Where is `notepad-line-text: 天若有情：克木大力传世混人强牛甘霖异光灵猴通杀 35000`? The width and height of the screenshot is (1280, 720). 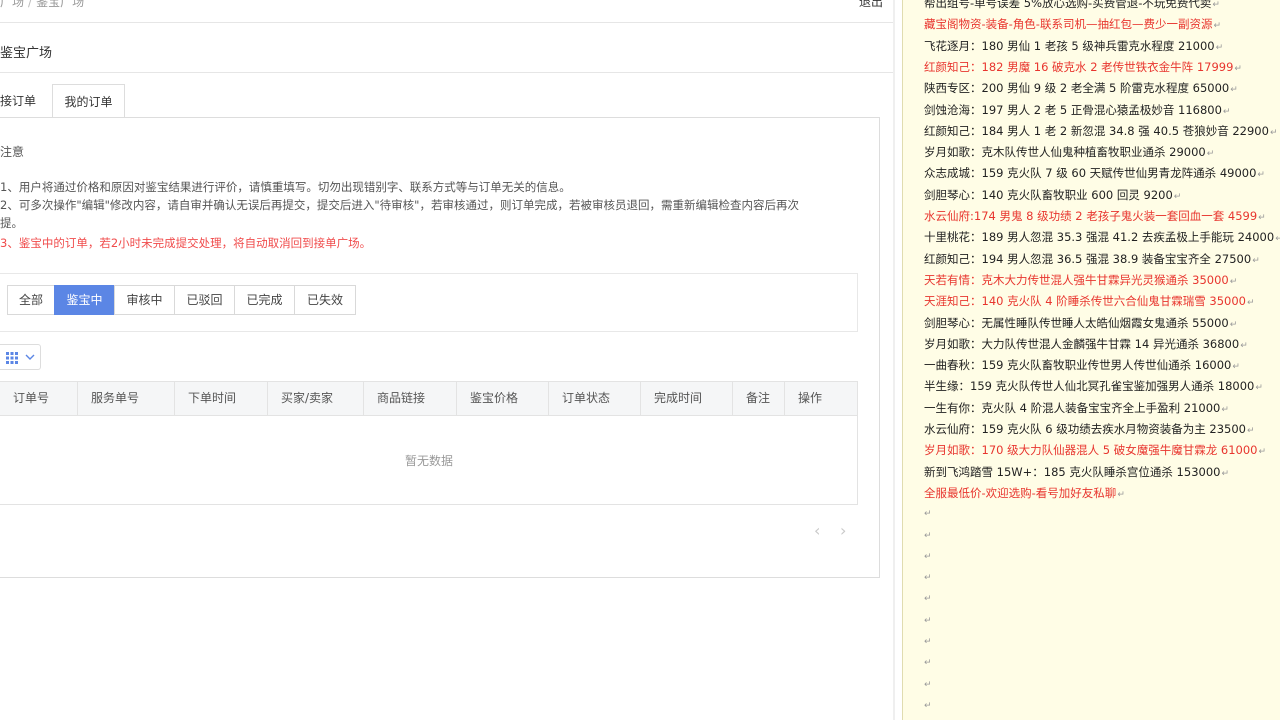 notepad-line-text: 天若有情：克木大力传世混人强牛甘霖异光灵猴通杀 35000 is located at coordinates (1076, 279).